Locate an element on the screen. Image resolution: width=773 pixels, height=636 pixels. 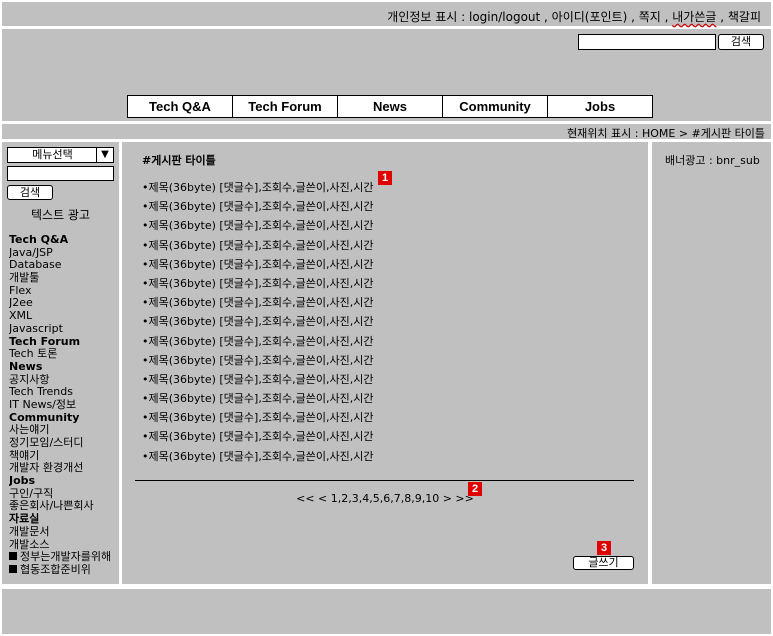
menu-item: 공지사항 is located at coordinates (65, 380).